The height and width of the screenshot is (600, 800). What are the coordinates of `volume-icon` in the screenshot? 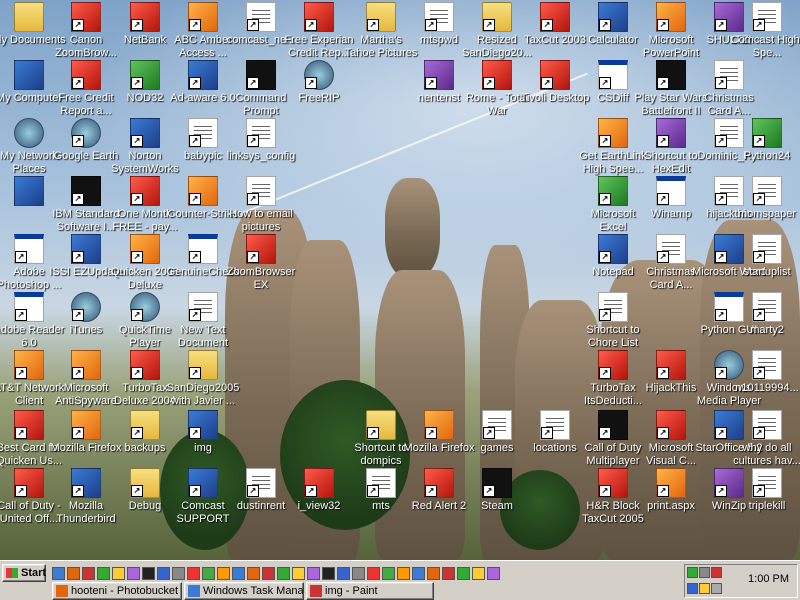 It's located at (704, 572).